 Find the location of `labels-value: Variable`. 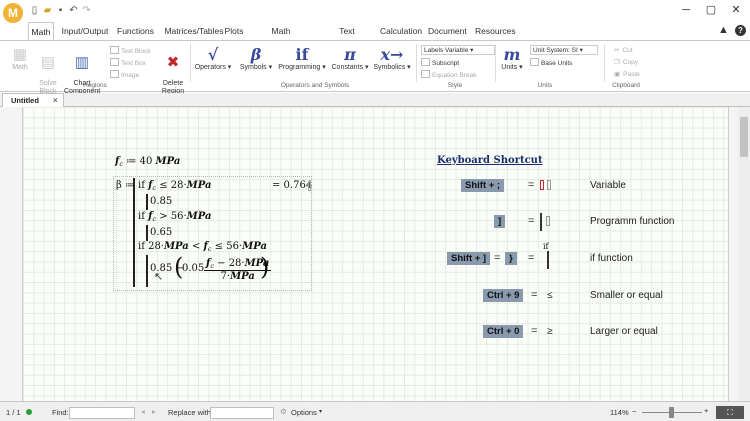

labels-value: Variable is located at coordinates (456, 50).